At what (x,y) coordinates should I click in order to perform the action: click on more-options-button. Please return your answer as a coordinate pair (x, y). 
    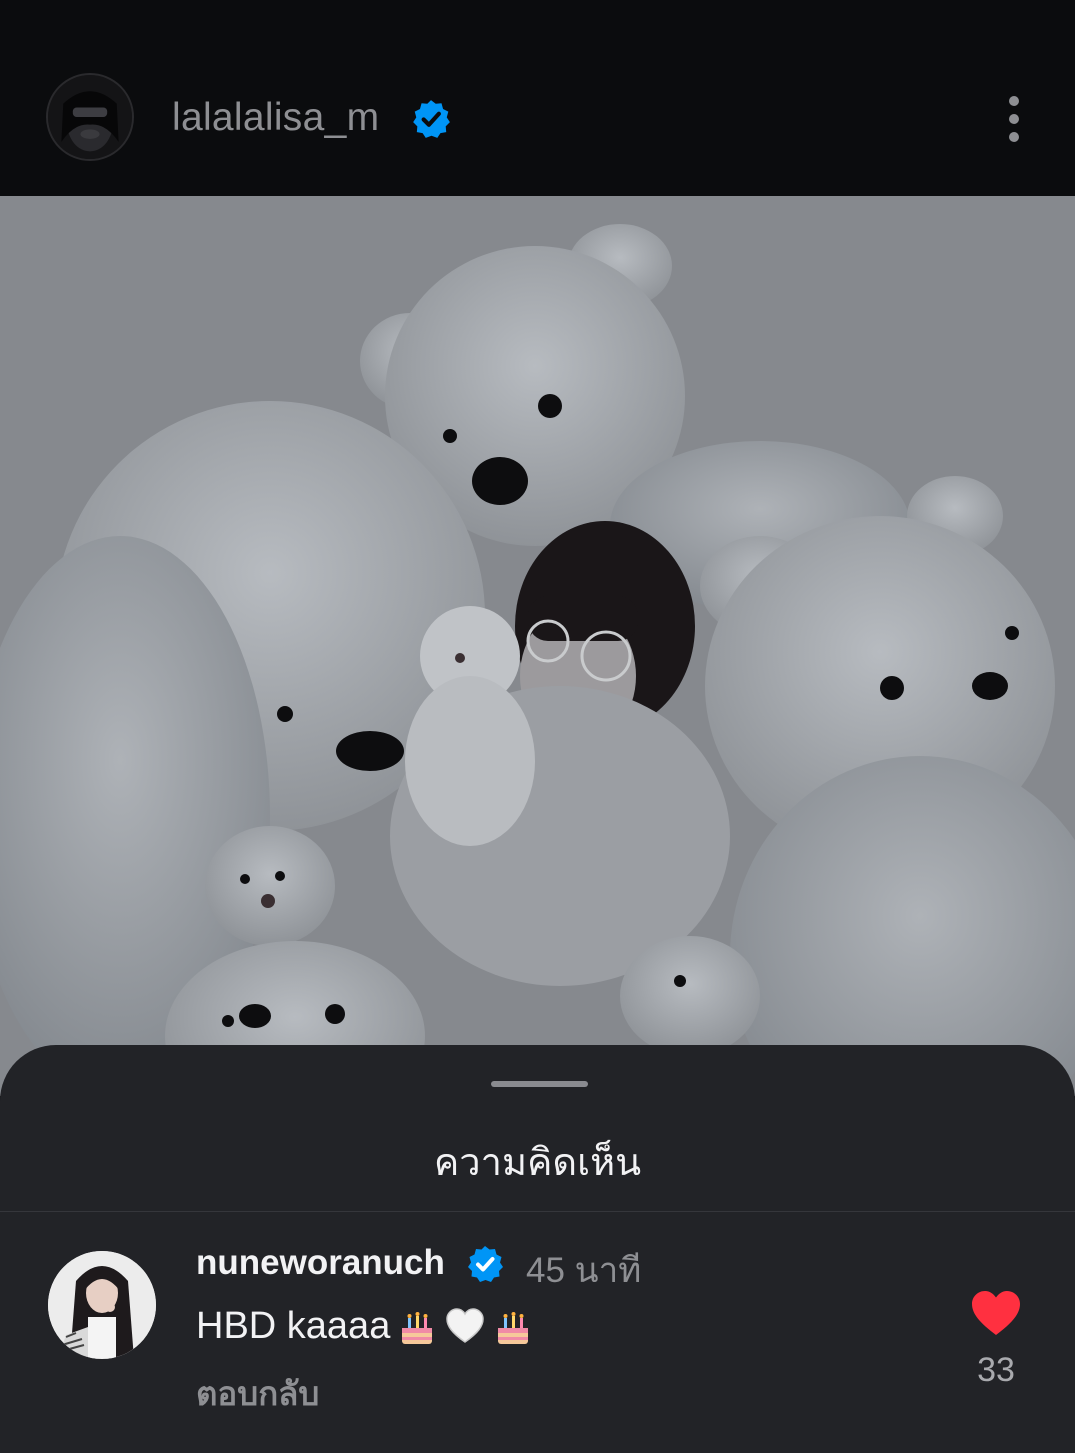
    Looking at the image, I should click on (1014, 119).